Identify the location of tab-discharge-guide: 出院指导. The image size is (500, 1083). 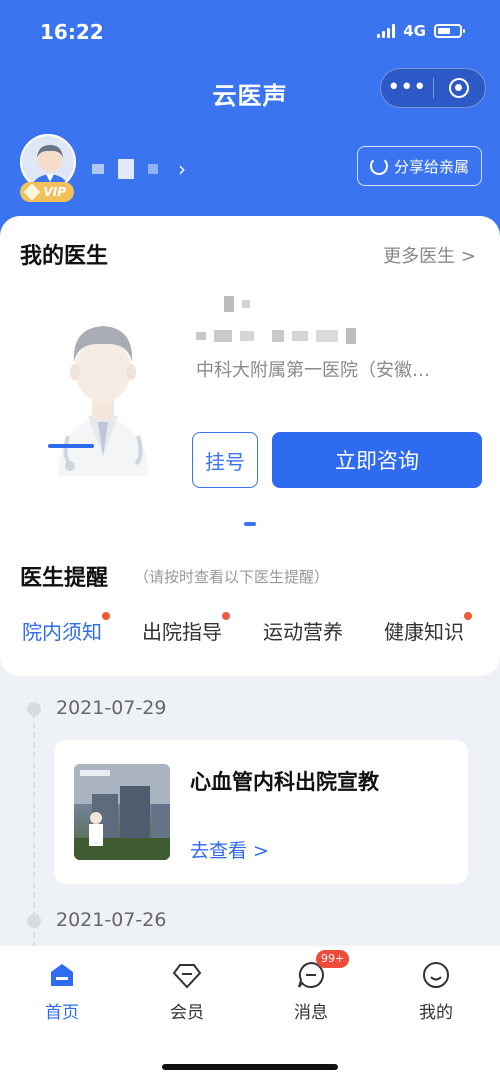
(186, 628).